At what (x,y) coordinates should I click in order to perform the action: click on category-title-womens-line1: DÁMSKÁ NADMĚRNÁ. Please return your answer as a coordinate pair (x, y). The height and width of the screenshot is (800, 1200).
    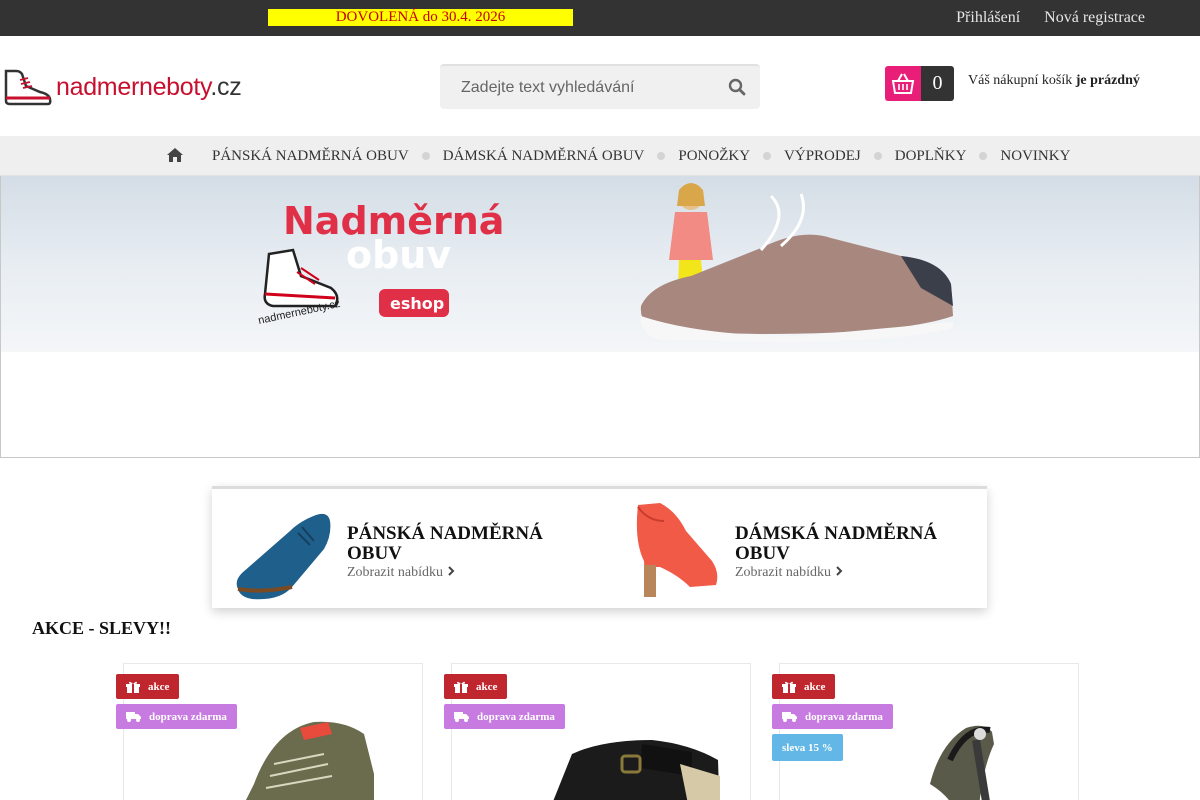
    Looking at the image, I should click on (836, 533).